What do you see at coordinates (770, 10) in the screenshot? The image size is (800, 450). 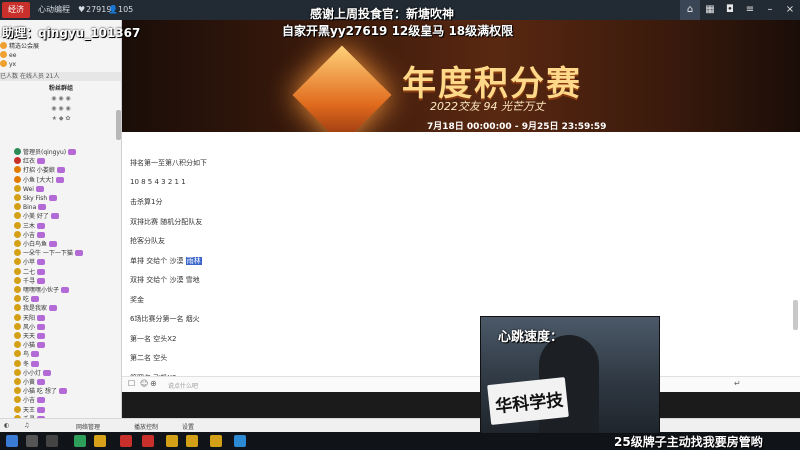 I see `minimize-icon: –` at bounding box center [770, 10].